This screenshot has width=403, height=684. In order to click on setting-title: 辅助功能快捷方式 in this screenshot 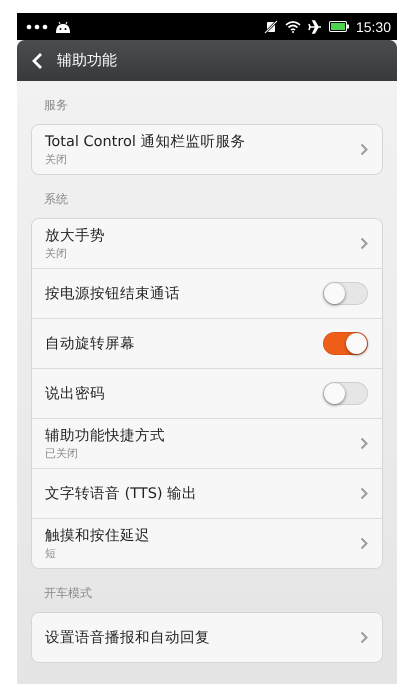, I will do `click(105, 435)`.